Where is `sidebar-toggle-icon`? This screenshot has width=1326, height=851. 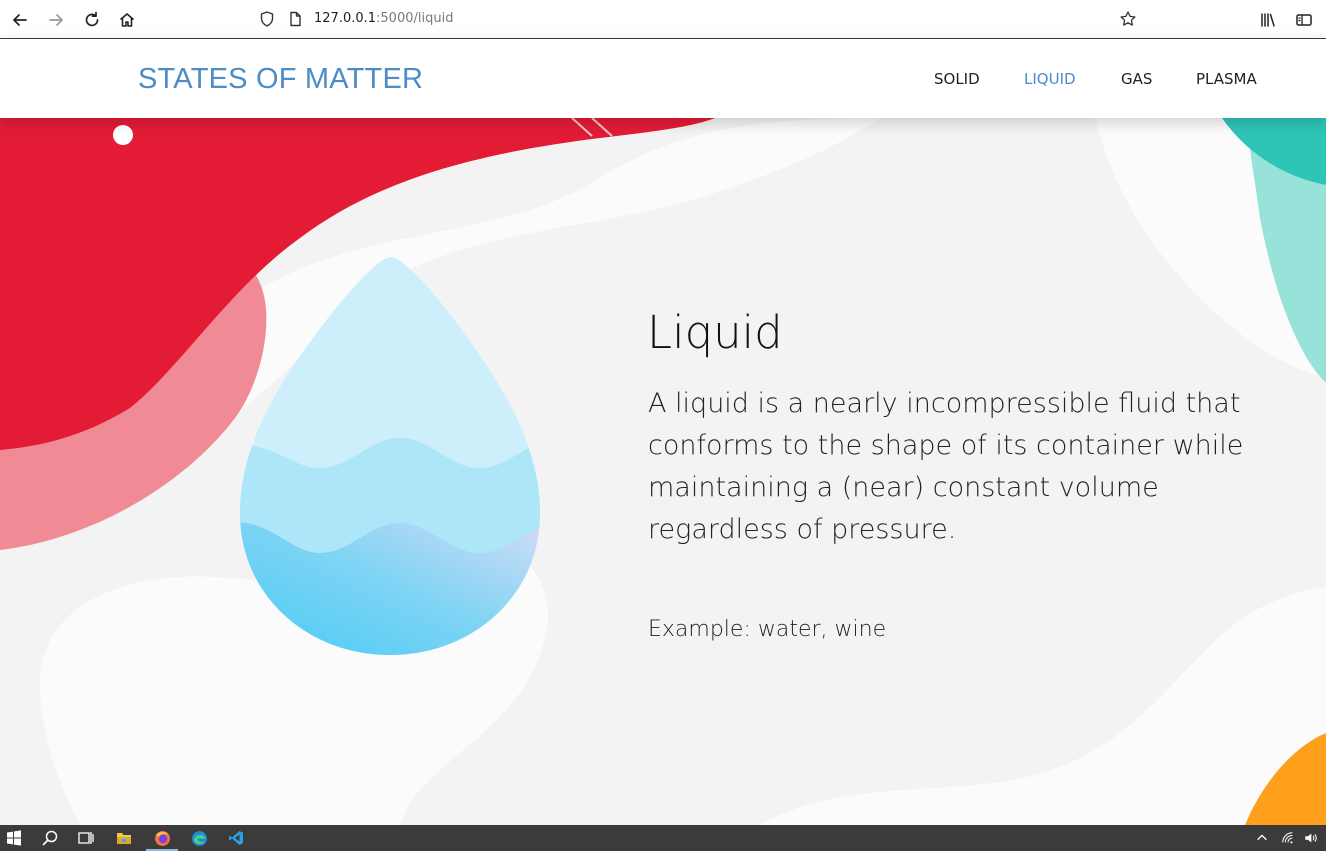 sidebar-toggle-icon is located at coordinates (1304, 20).